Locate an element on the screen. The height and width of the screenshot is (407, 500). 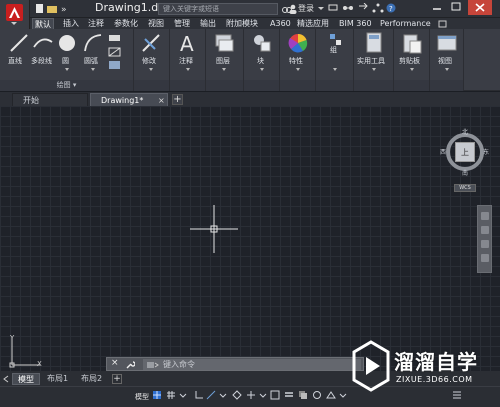
polyline-tool-icon is located at coordinates (43, 43).